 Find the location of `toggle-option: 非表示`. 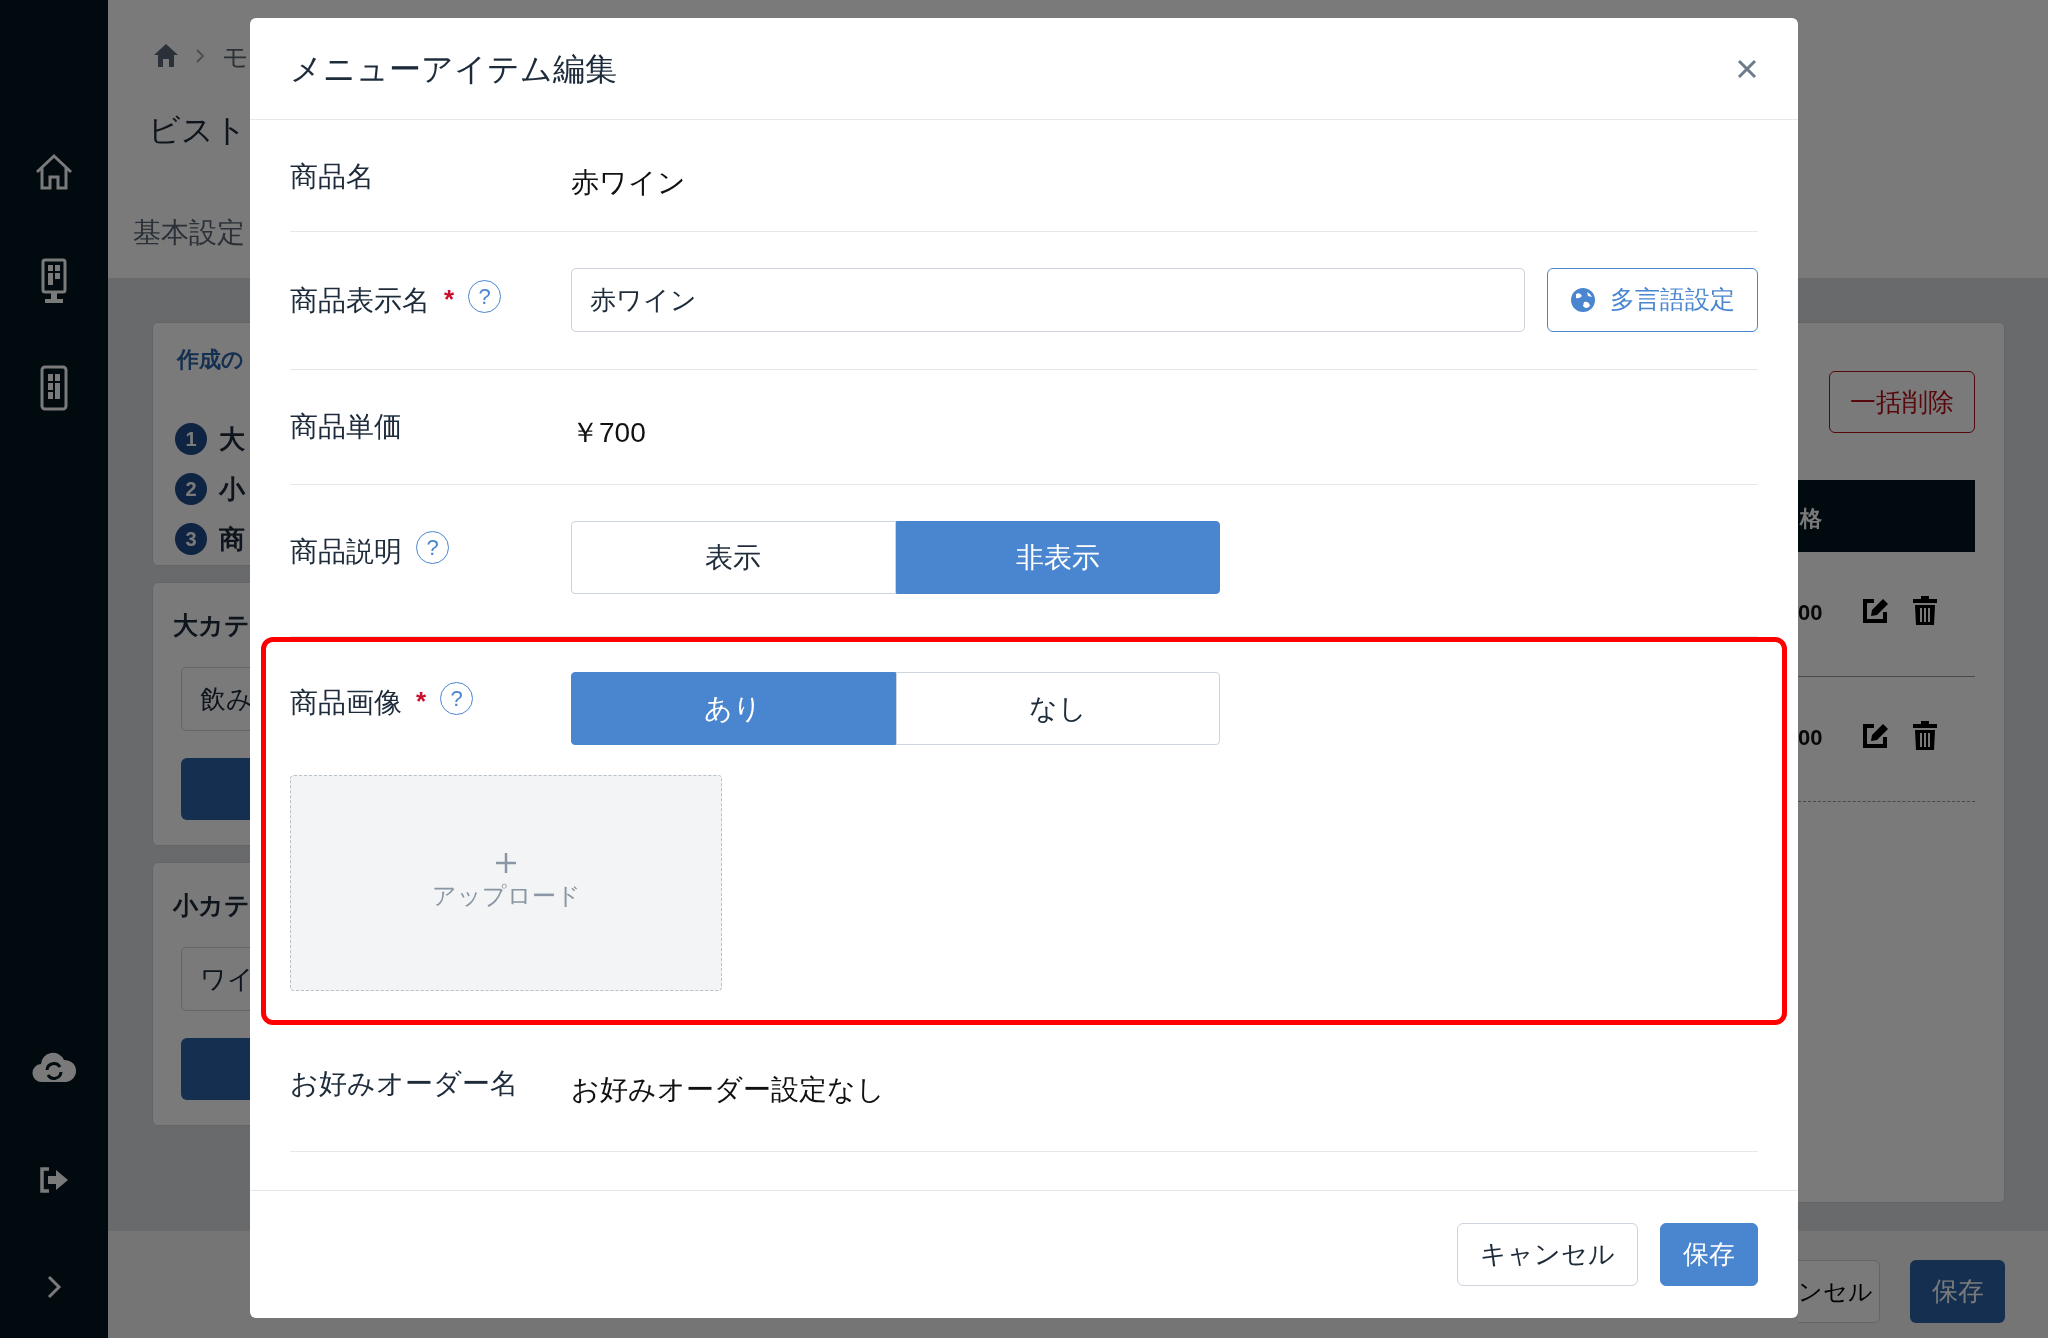

toggle-option: 非表示 is located at coordinates (1057, 557).